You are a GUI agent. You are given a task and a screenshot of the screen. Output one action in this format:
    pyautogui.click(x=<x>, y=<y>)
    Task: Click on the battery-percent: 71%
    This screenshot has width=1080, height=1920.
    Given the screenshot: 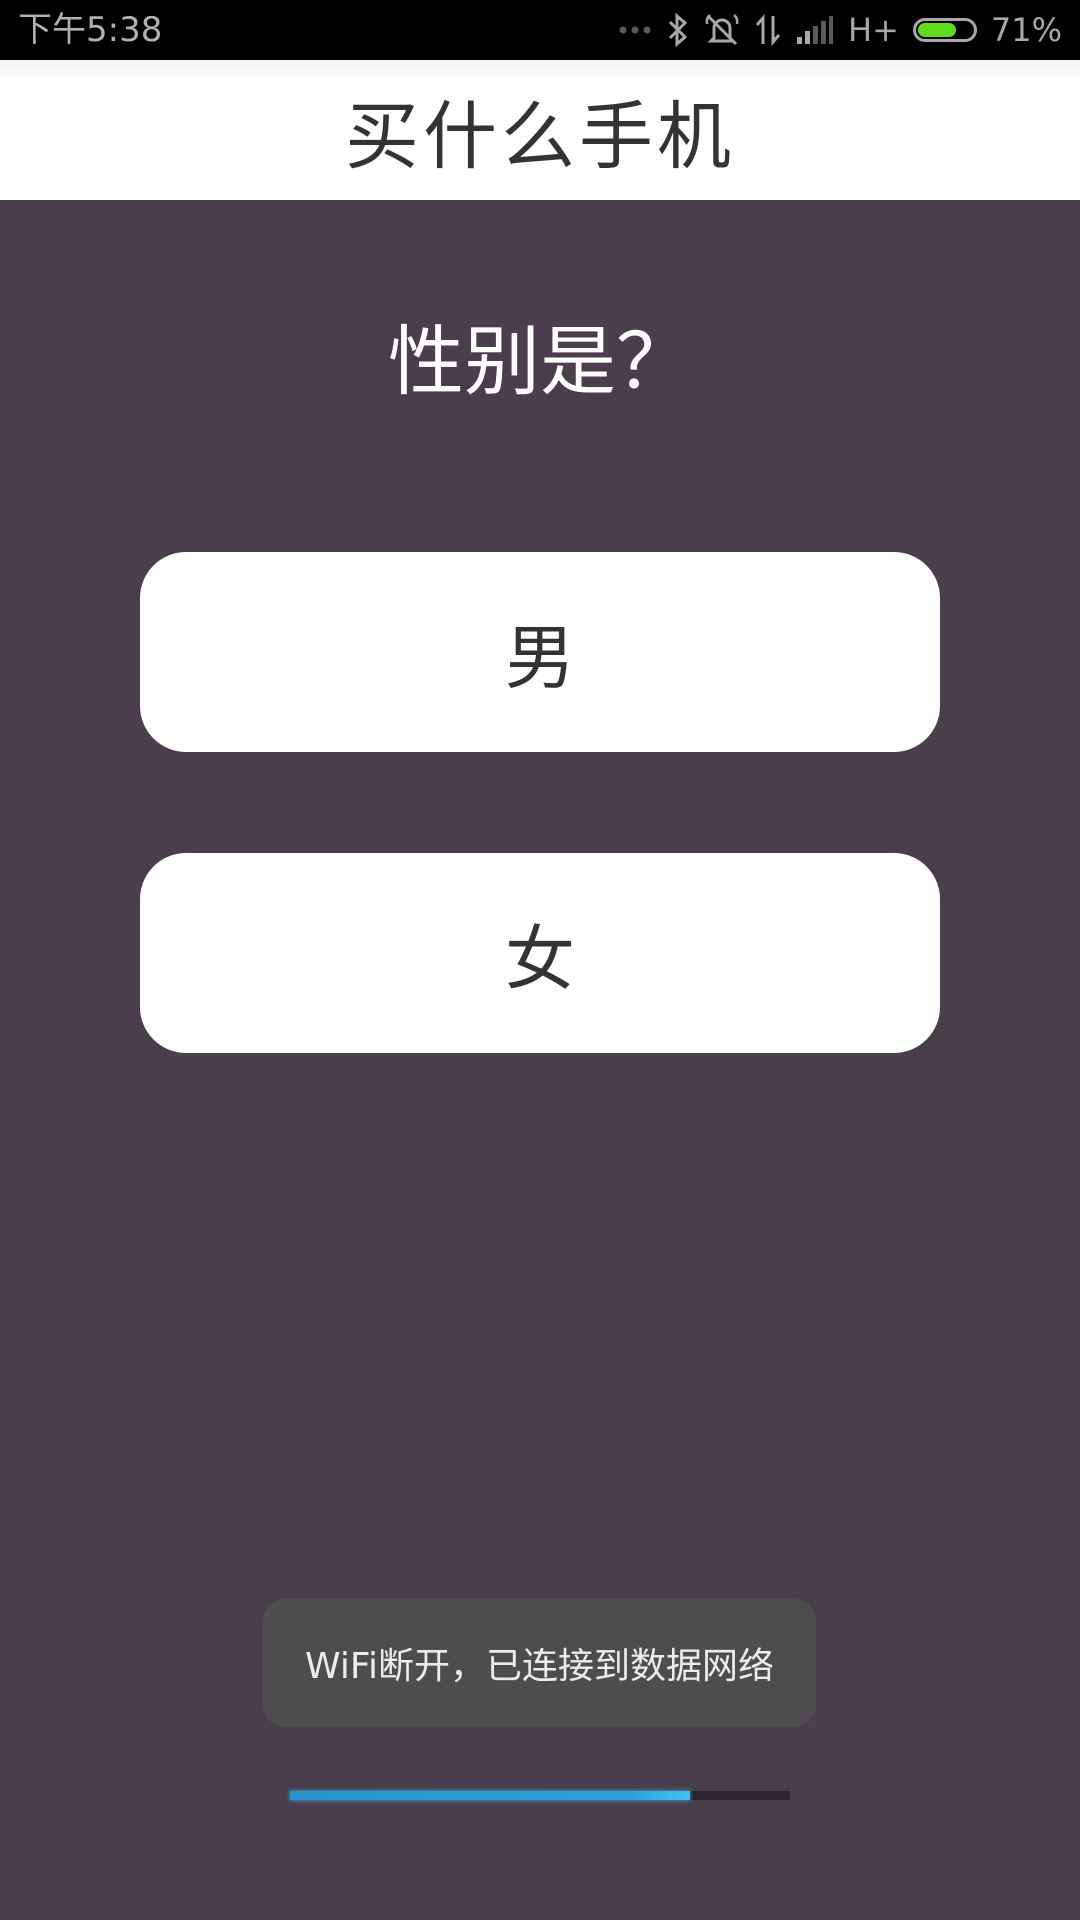 What is the action you would take?
    pyautogui.click(x=1026, y=30)
    